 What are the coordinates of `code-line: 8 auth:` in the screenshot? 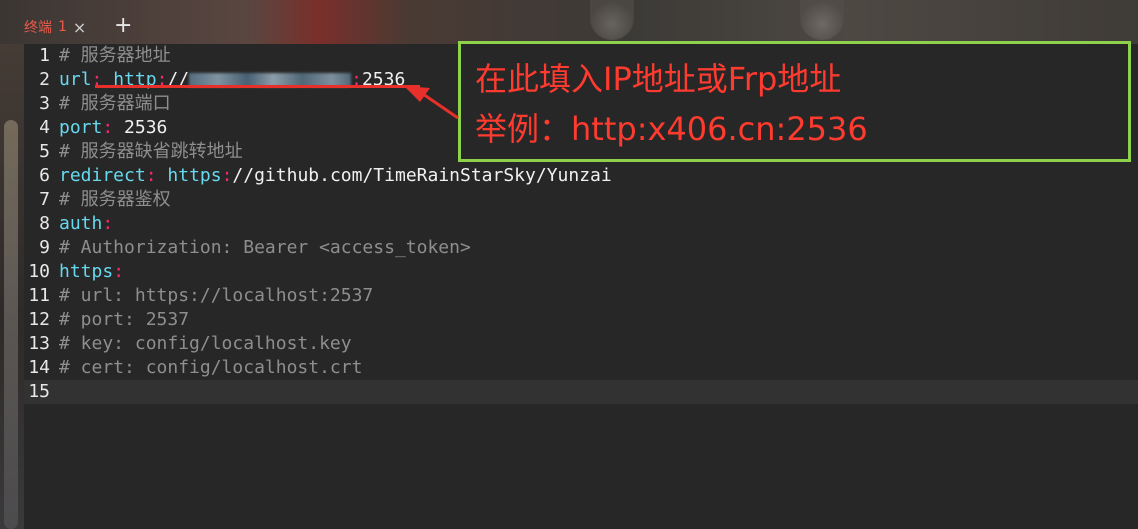 It's located at (581, 224).